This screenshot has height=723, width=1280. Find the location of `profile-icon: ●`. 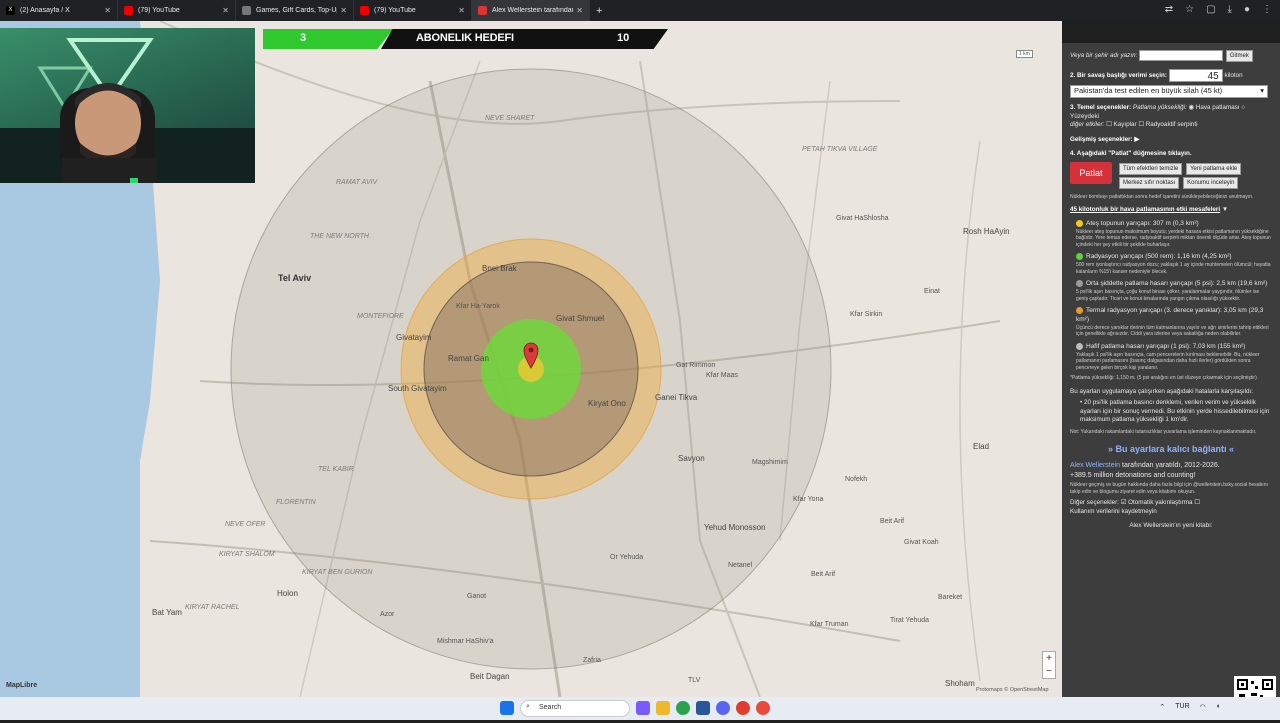

profile-icon: ● is located at coordinates (1247, 9).